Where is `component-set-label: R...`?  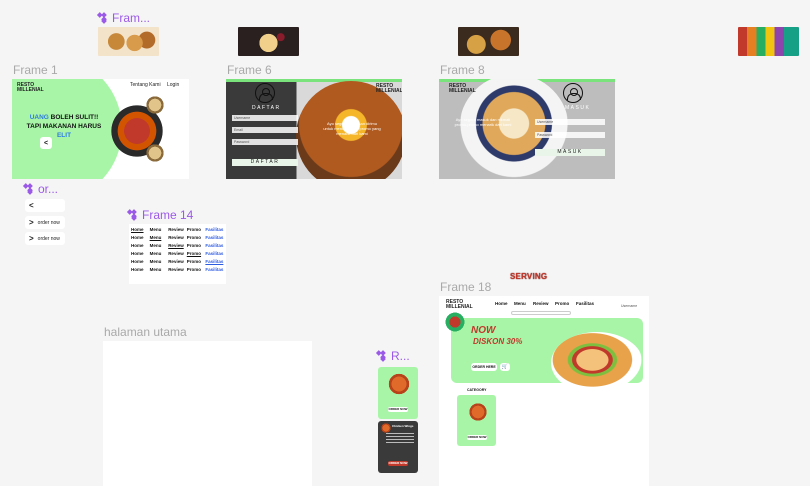
component-set-label: R... is located at coordinates (394, 356).